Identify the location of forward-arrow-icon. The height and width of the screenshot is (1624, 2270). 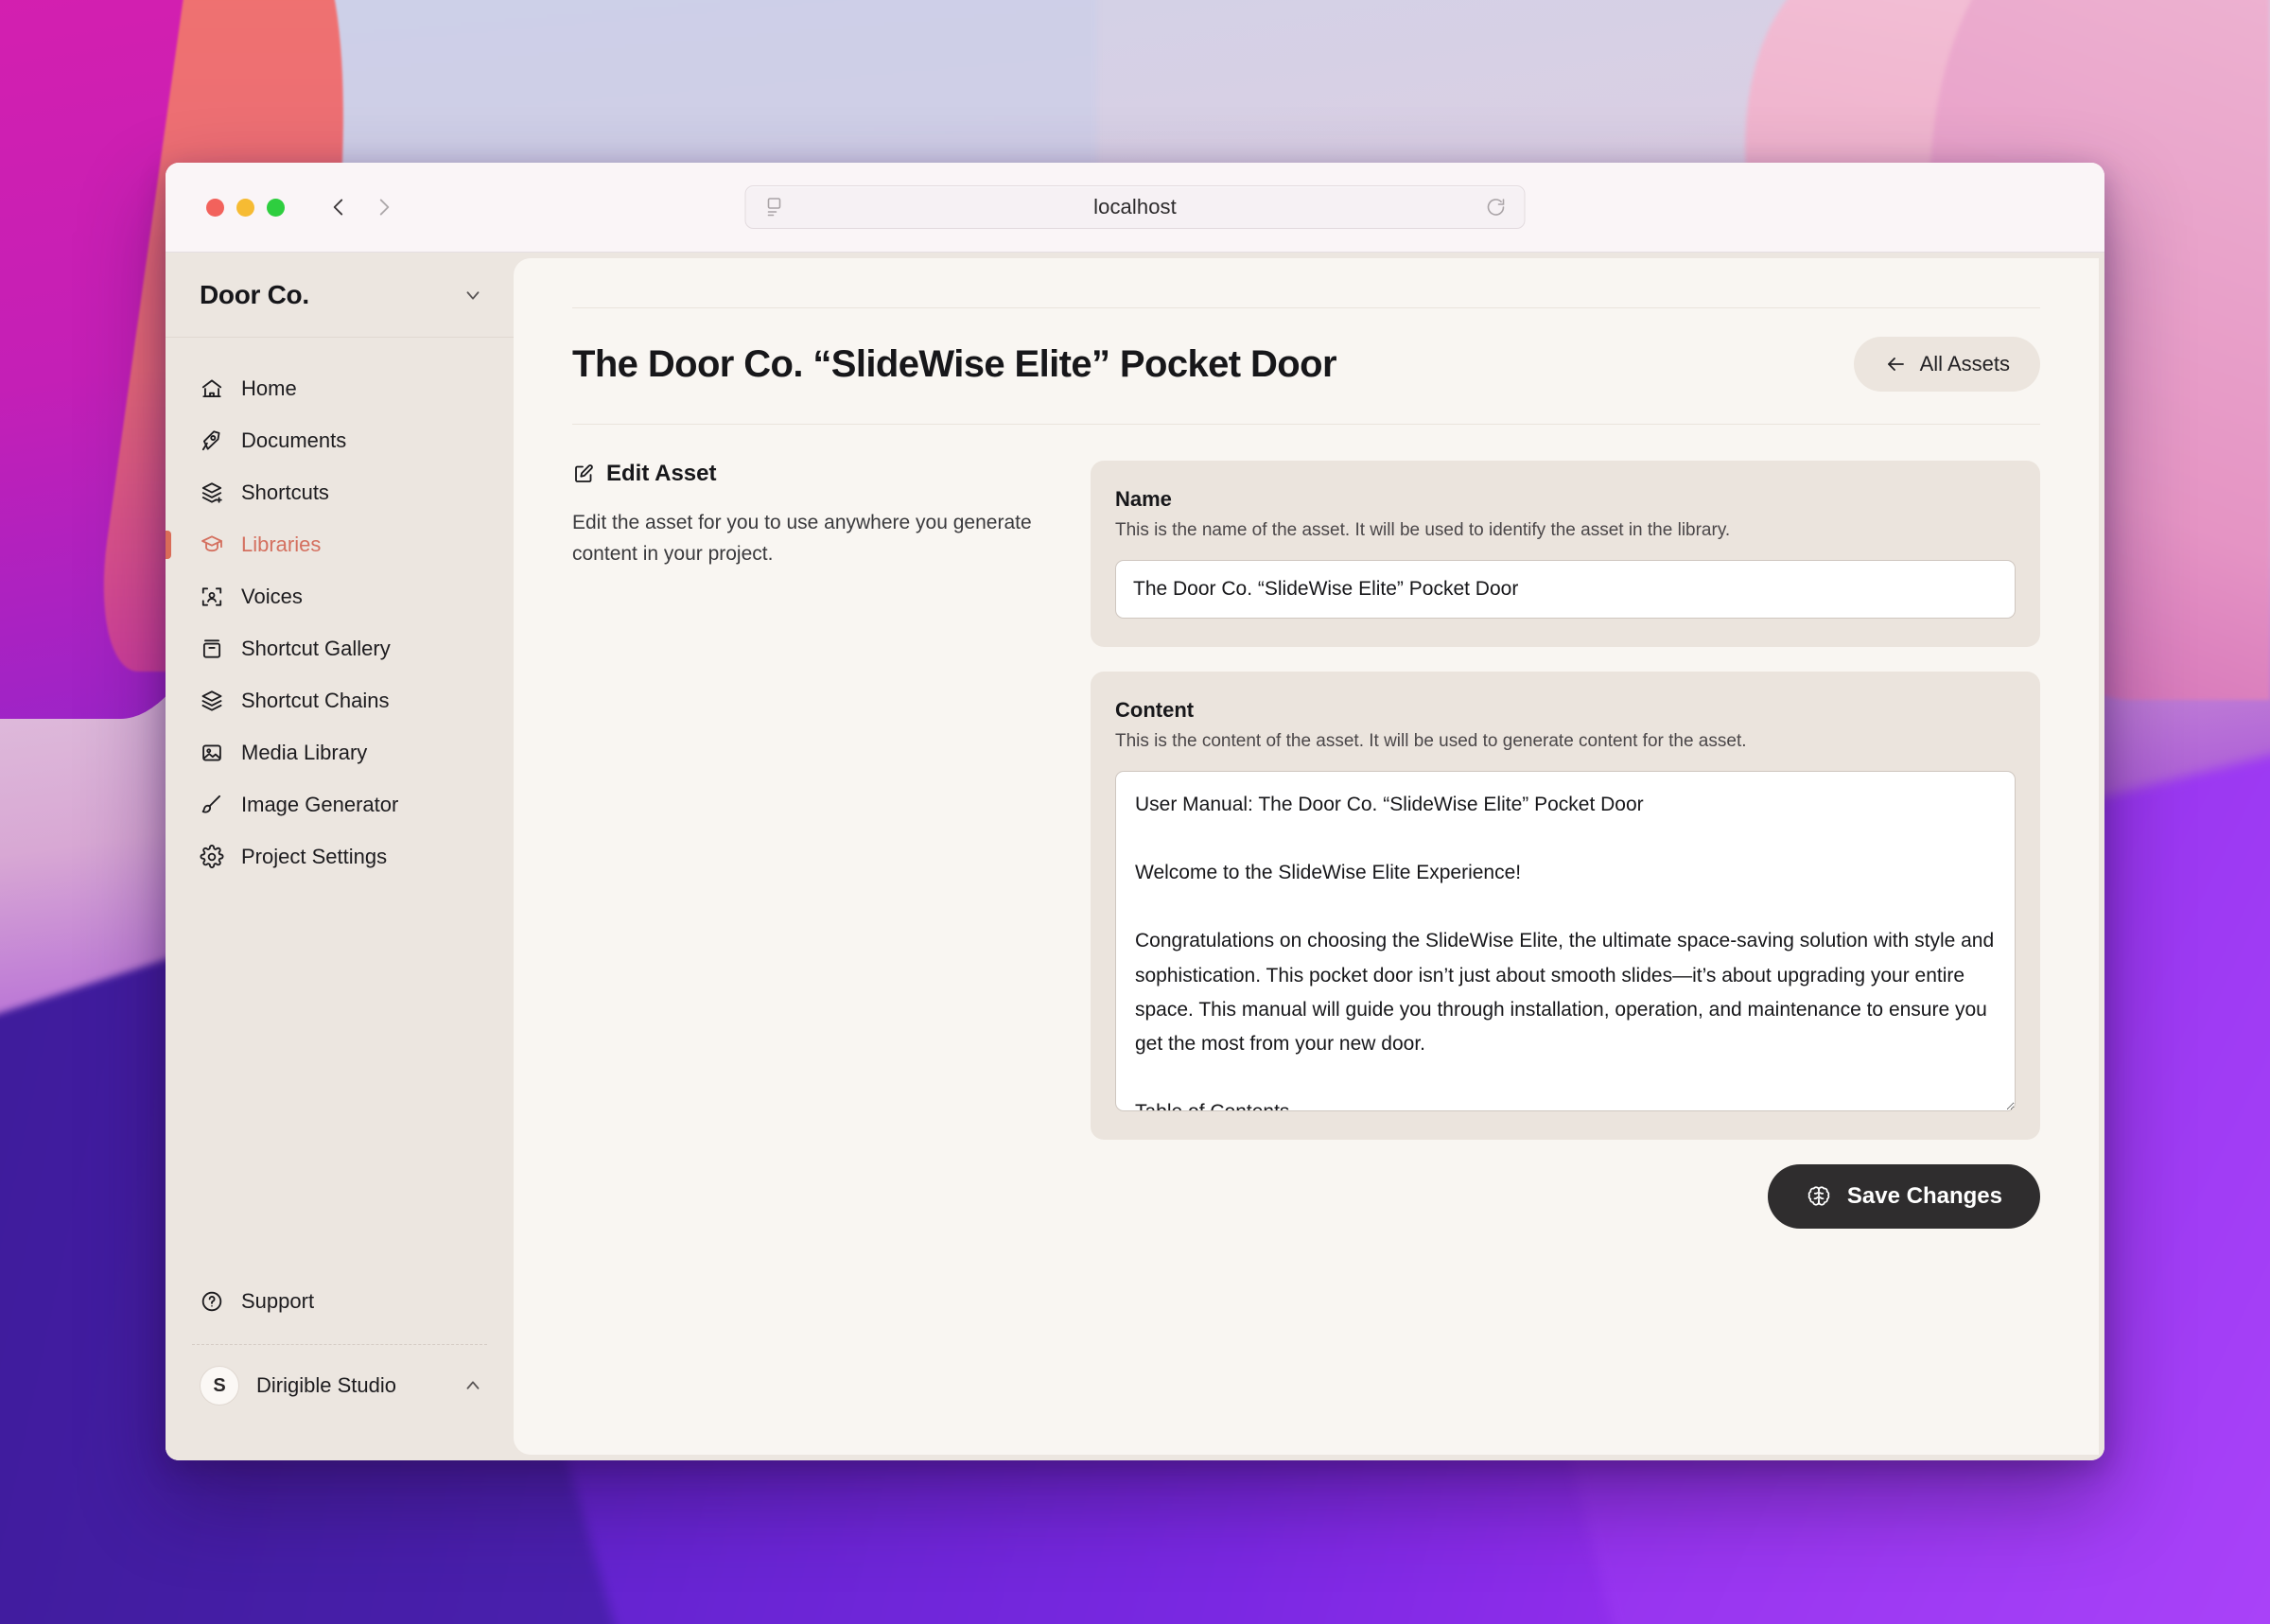
(384, 207).